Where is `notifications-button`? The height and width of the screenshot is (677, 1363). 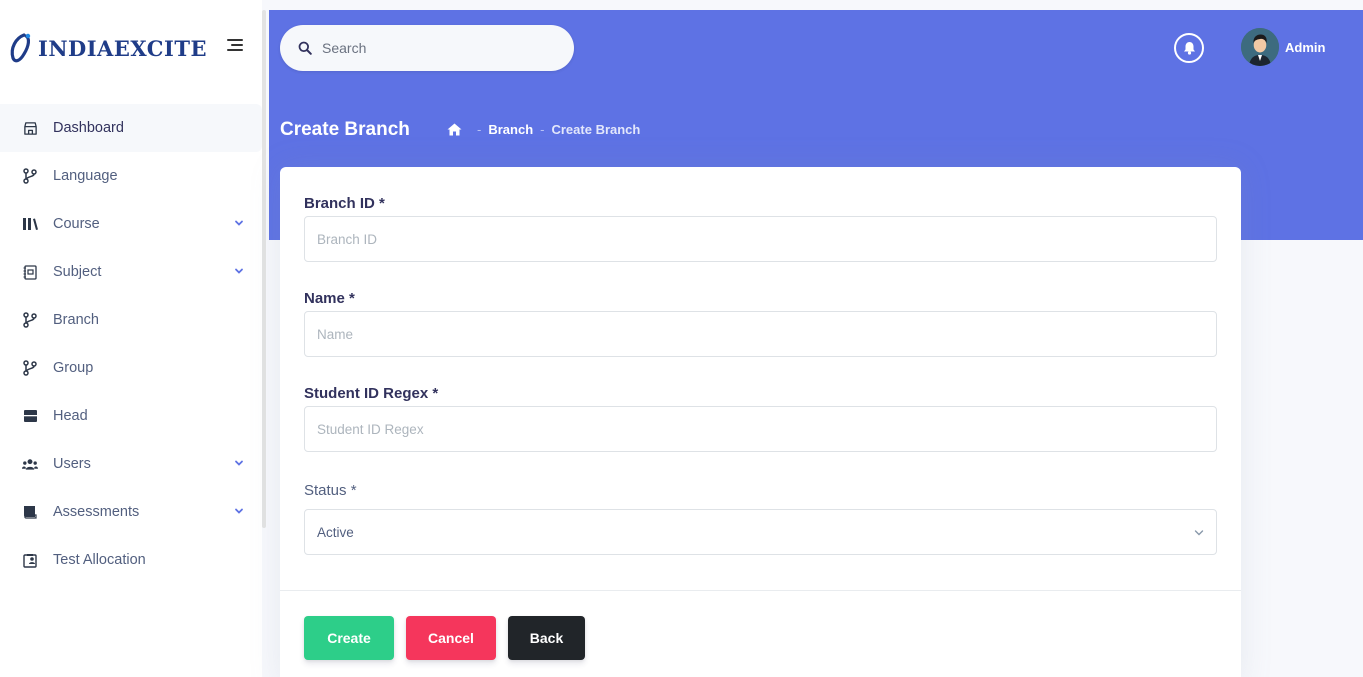 notifications-button is located at coordinates (1189, 48).